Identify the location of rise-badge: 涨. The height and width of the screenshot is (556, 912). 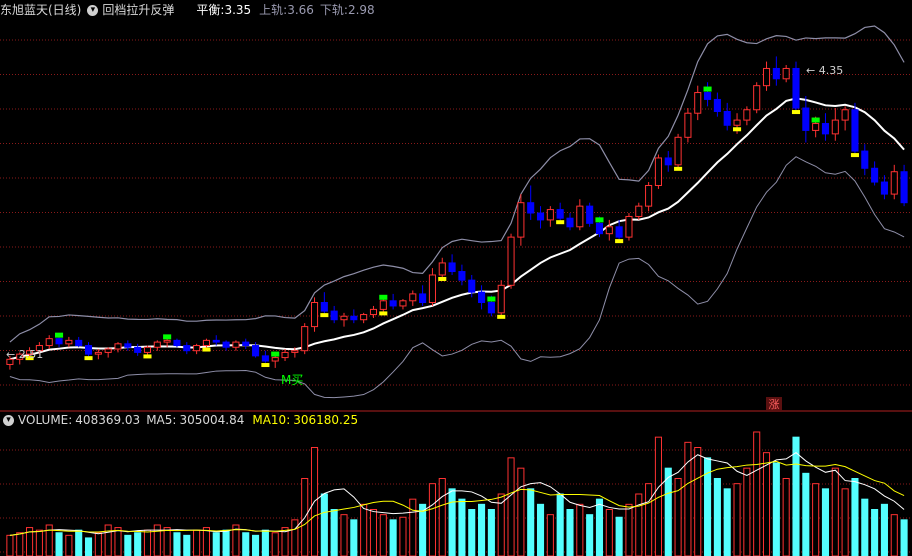
(774, 404).